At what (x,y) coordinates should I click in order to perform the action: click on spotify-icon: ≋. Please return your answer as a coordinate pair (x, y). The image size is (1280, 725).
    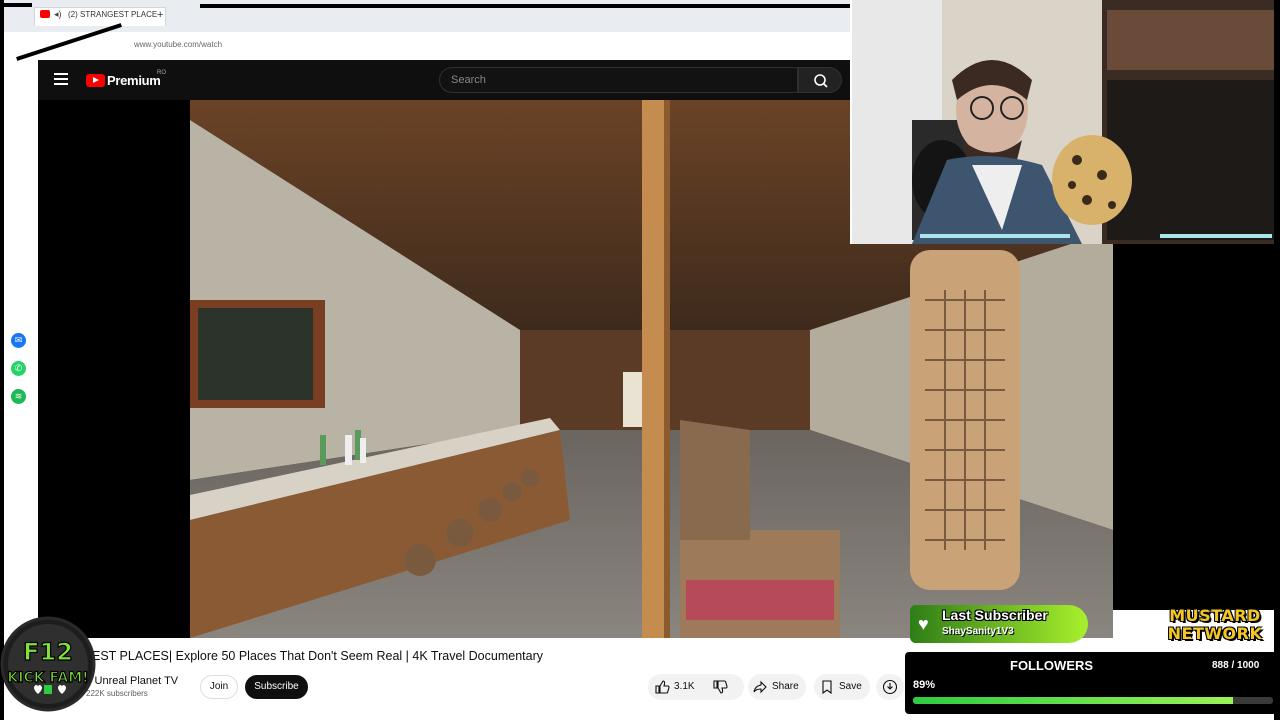
    Looking at the image, I should click on (18, 396).